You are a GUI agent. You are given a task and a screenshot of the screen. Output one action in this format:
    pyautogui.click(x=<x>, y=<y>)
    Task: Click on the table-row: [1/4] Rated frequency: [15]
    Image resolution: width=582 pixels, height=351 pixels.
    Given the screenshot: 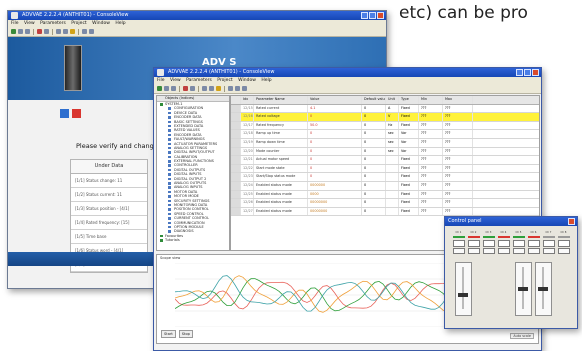 What is the action you would take?
    pyautogui.click(x=109, y=223)
    